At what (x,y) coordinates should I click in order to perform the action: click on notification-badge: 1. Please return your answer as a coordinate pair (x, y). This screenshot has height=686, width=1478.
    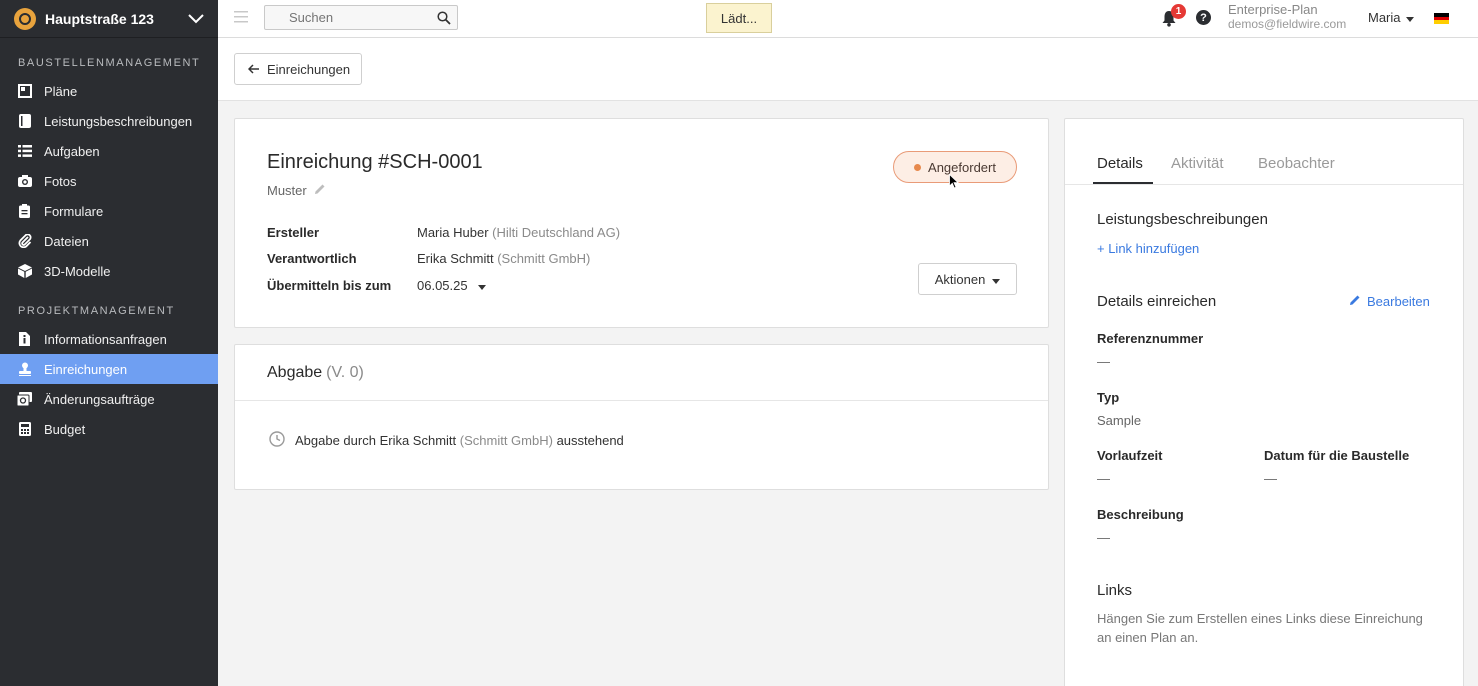
    Looking at the image, I should click on (1178, 11).